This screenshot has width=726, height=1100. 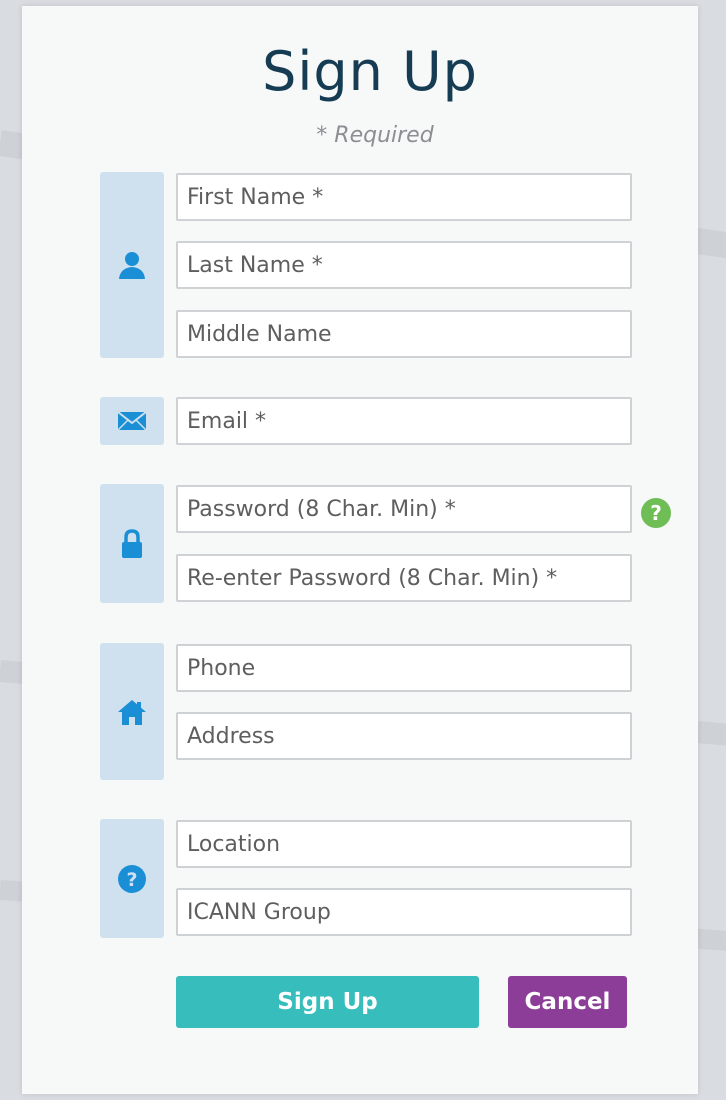 I want to click on other-group-icon-block: ?, so click(x=132, y=878).